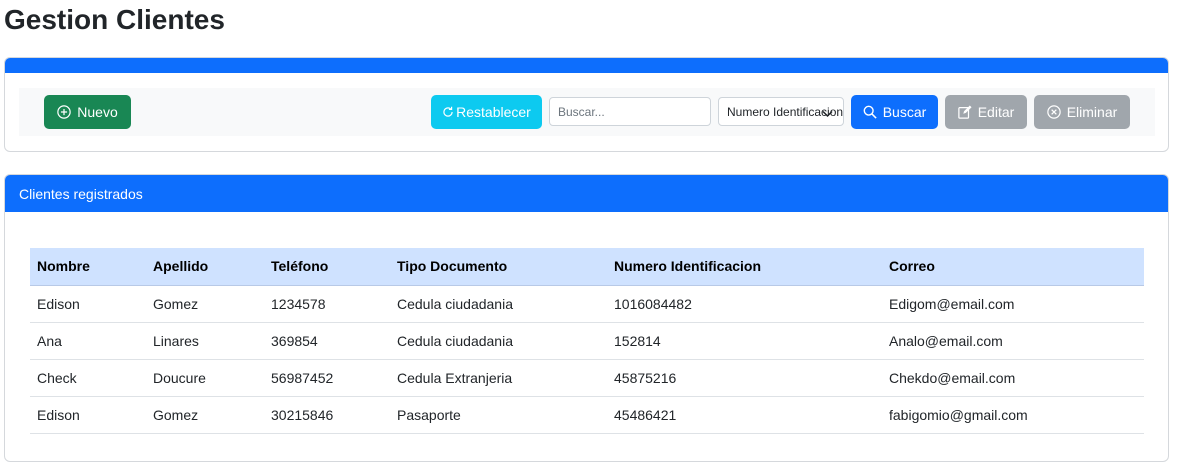 This screenshot has width=1184, height=472. Describe the element at coordinates (781, 111) in the screenshot. I see `filter-select: Numero Identificacion` at that location.